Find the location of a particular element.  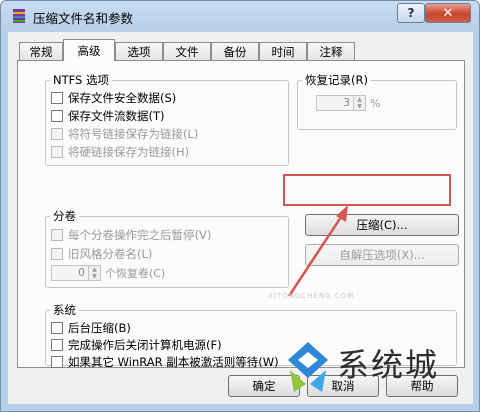

watermark-subtext: XITONGCHENG.COM is located at coordinates (311, 296).